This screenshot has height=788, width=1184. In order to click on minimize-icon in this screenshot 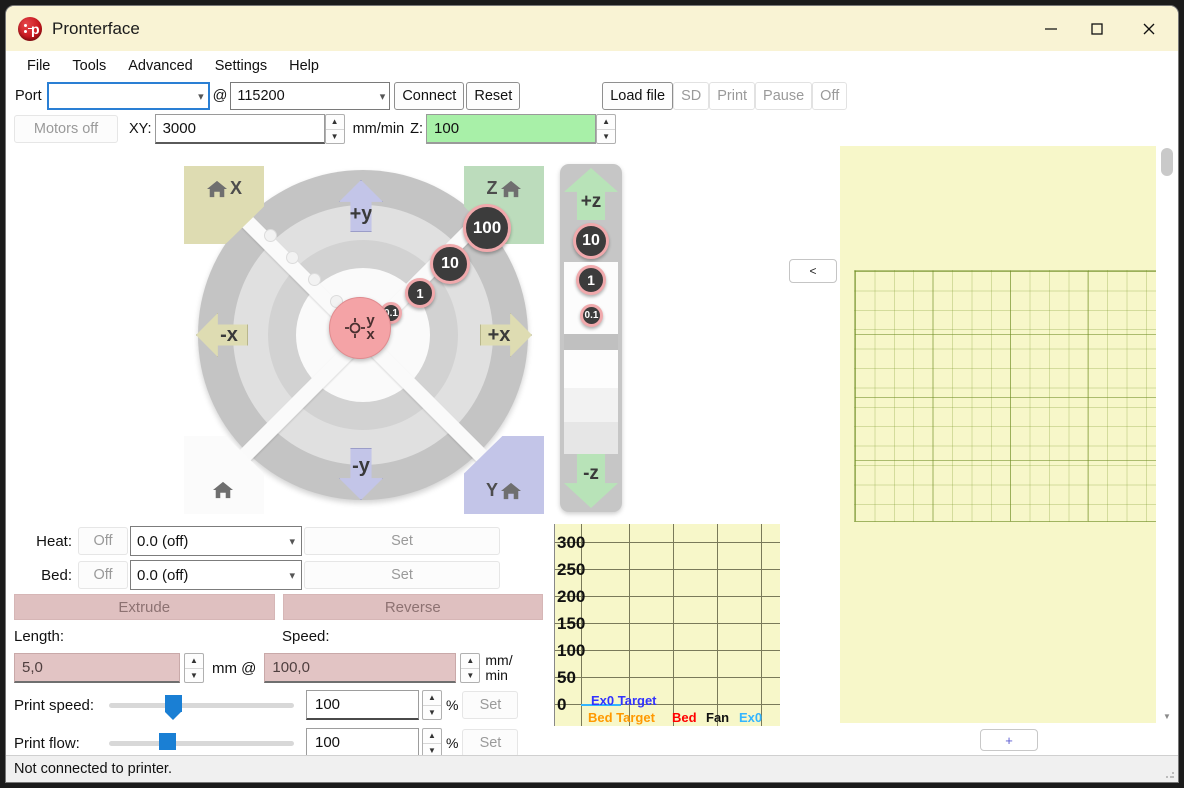, I will do `click(1051, 28)`.